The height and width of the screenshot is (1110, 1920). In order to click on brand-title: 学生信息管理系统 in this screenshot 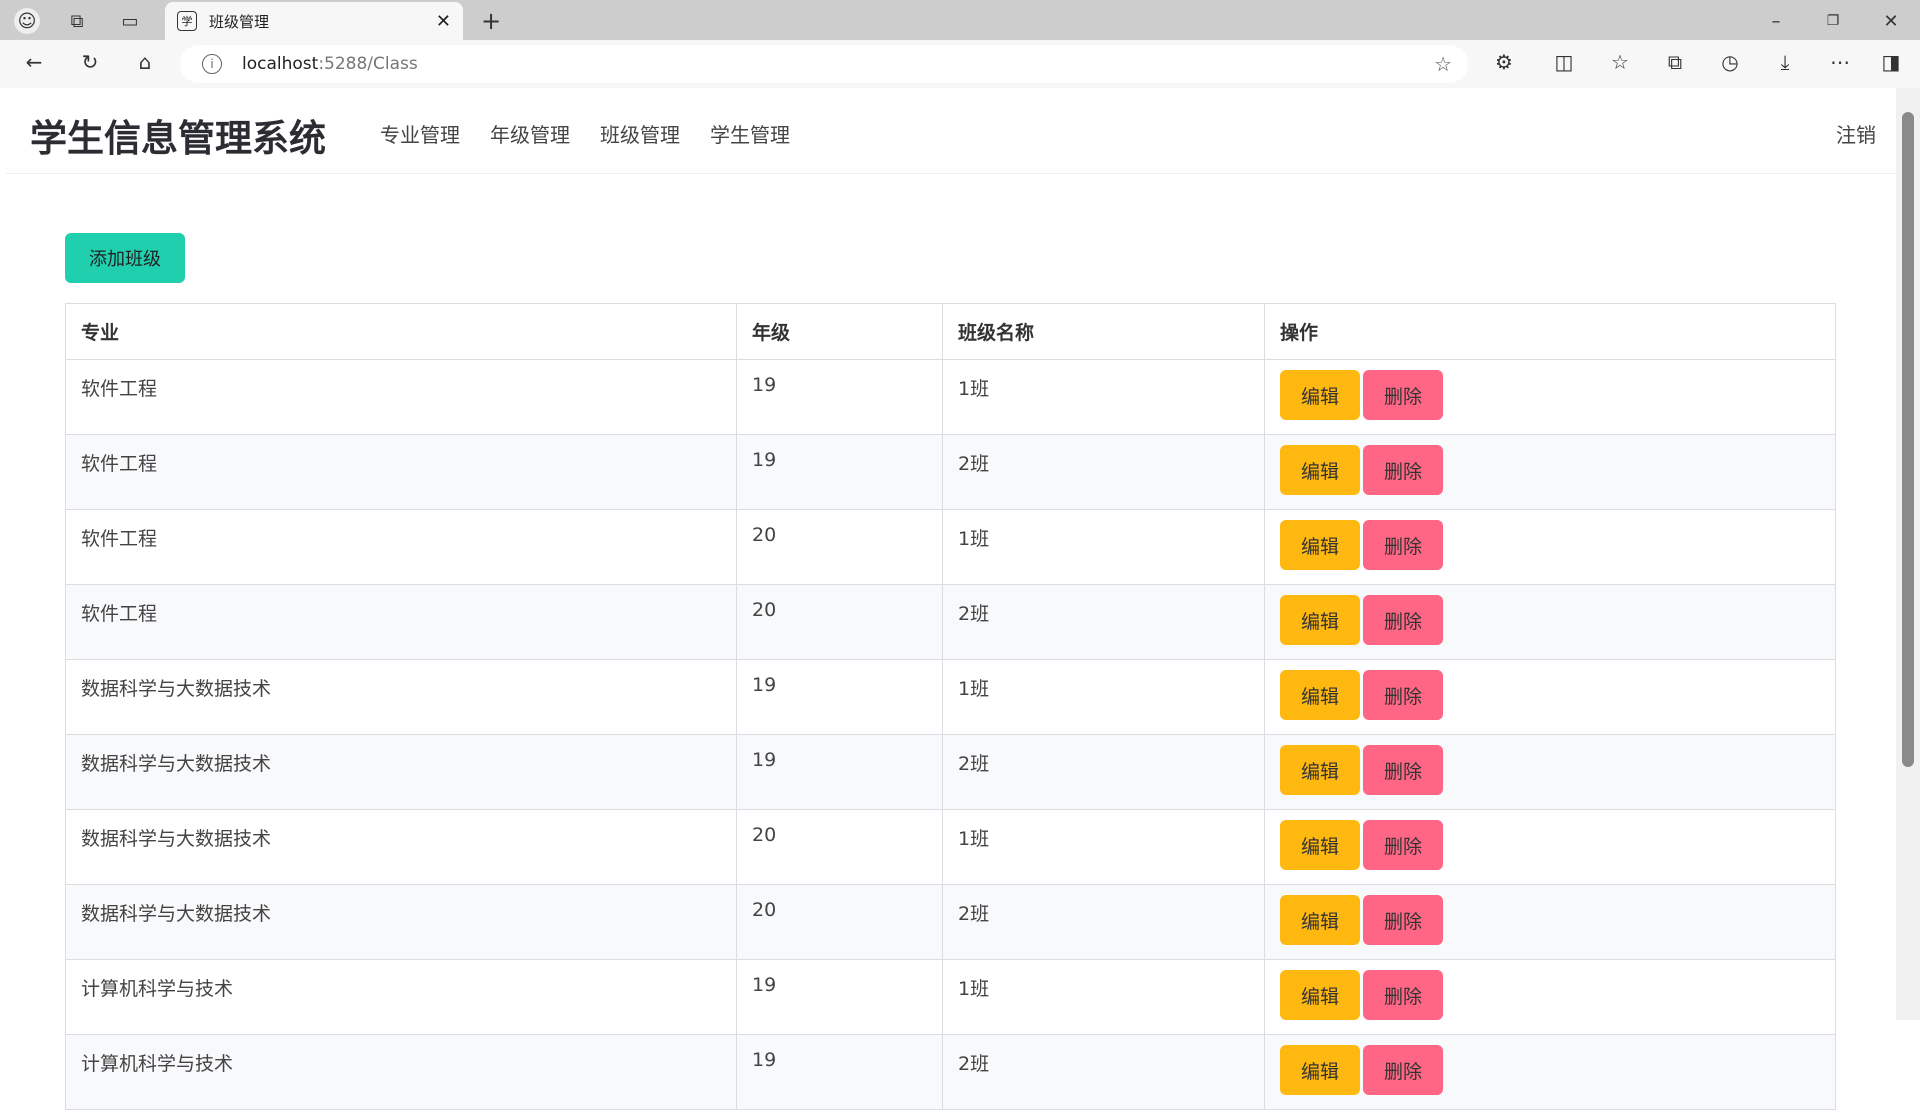, I will do `click(178, 135)`.